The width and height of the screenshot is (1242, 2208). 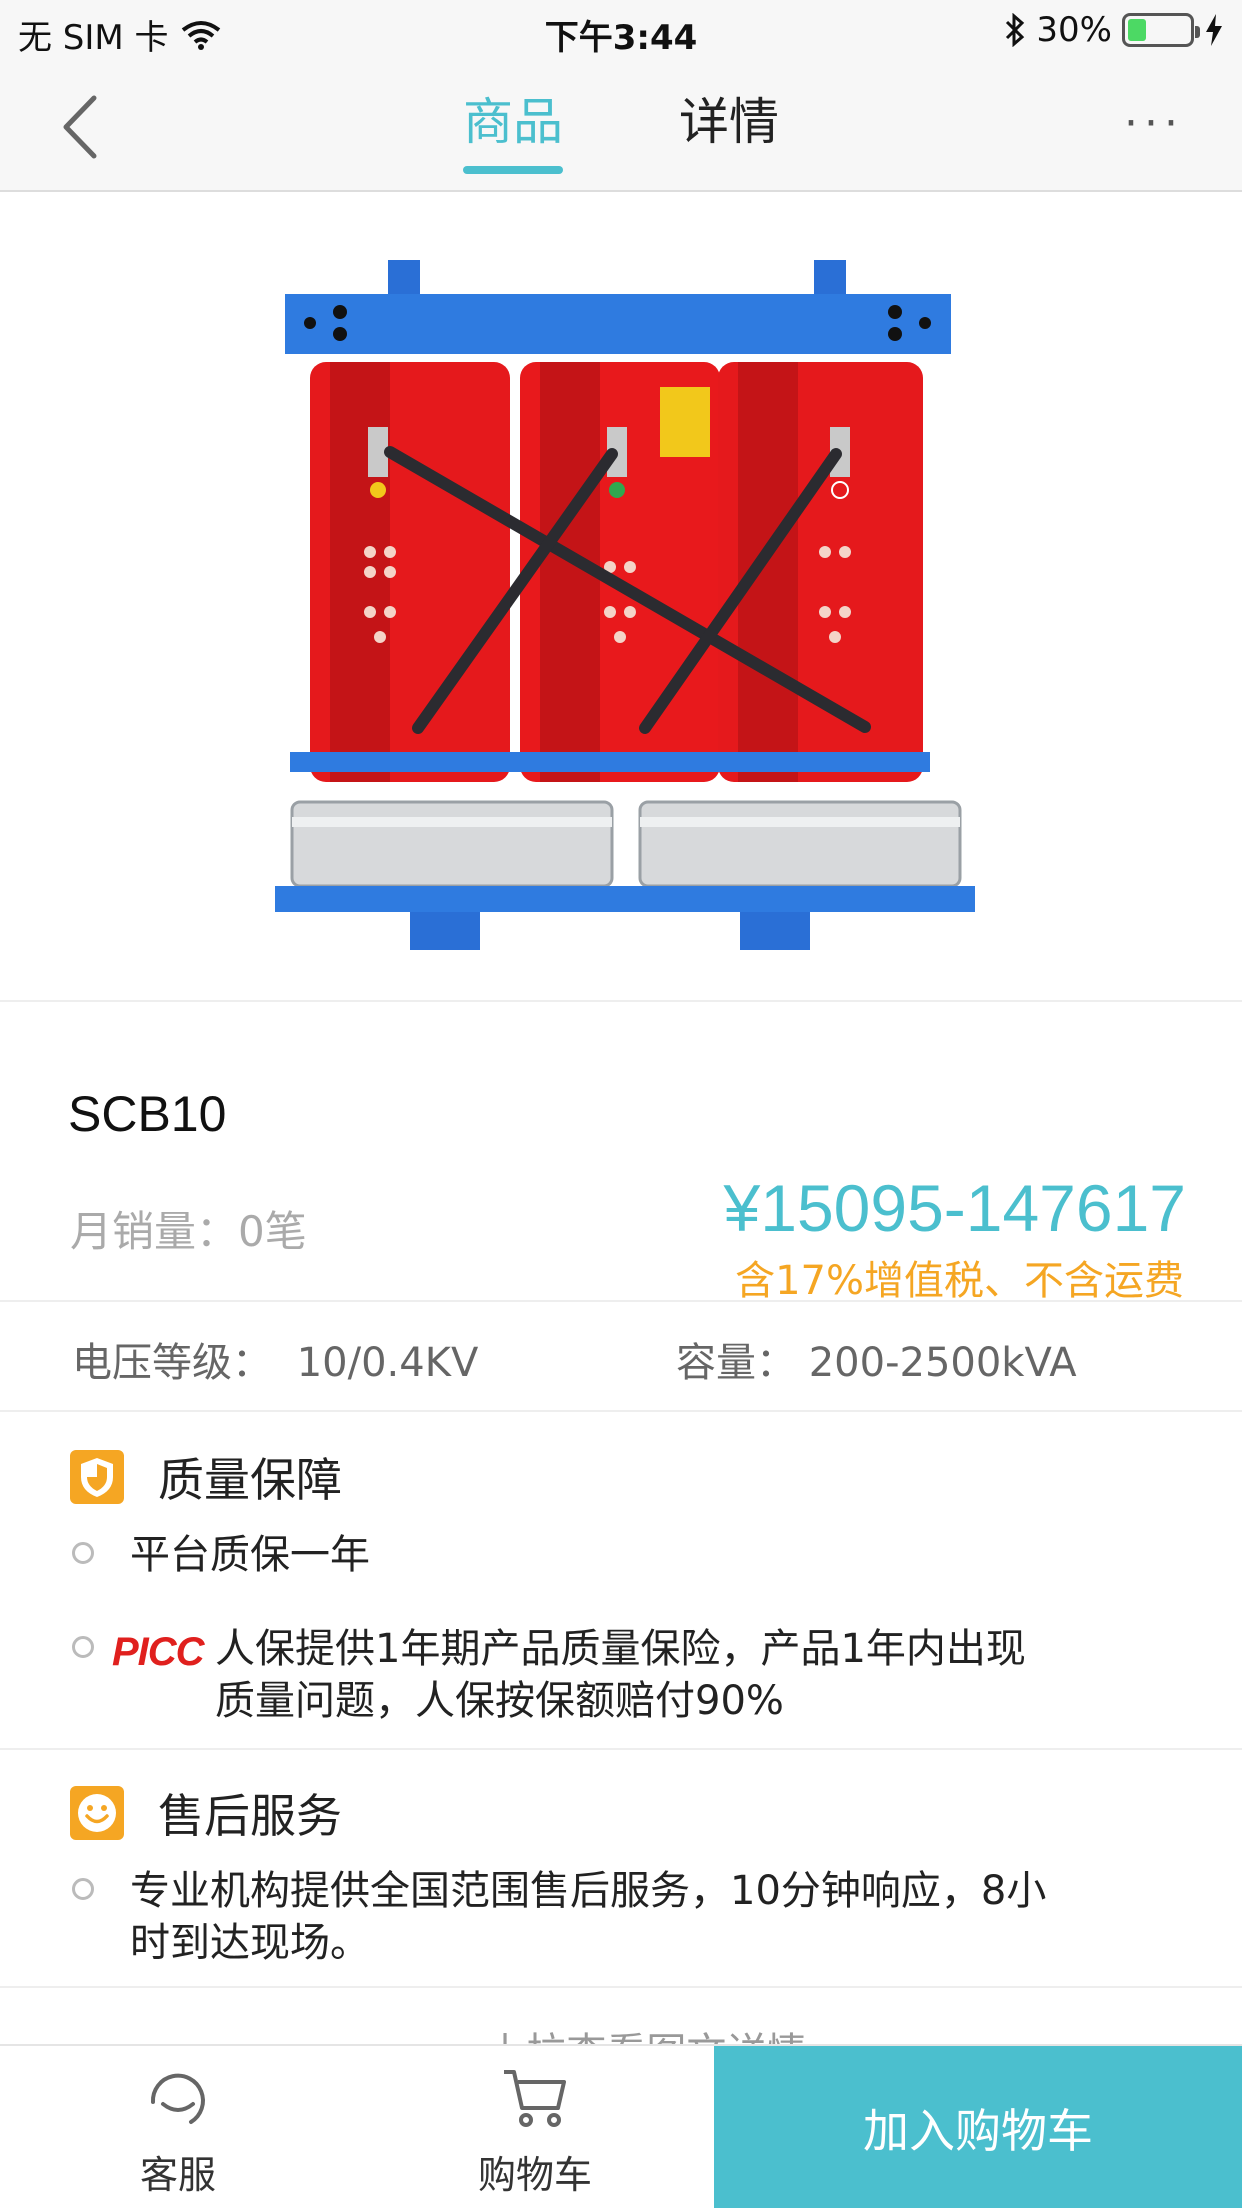 I want to click on tab-details: 详情, so click(x=729, y=127).